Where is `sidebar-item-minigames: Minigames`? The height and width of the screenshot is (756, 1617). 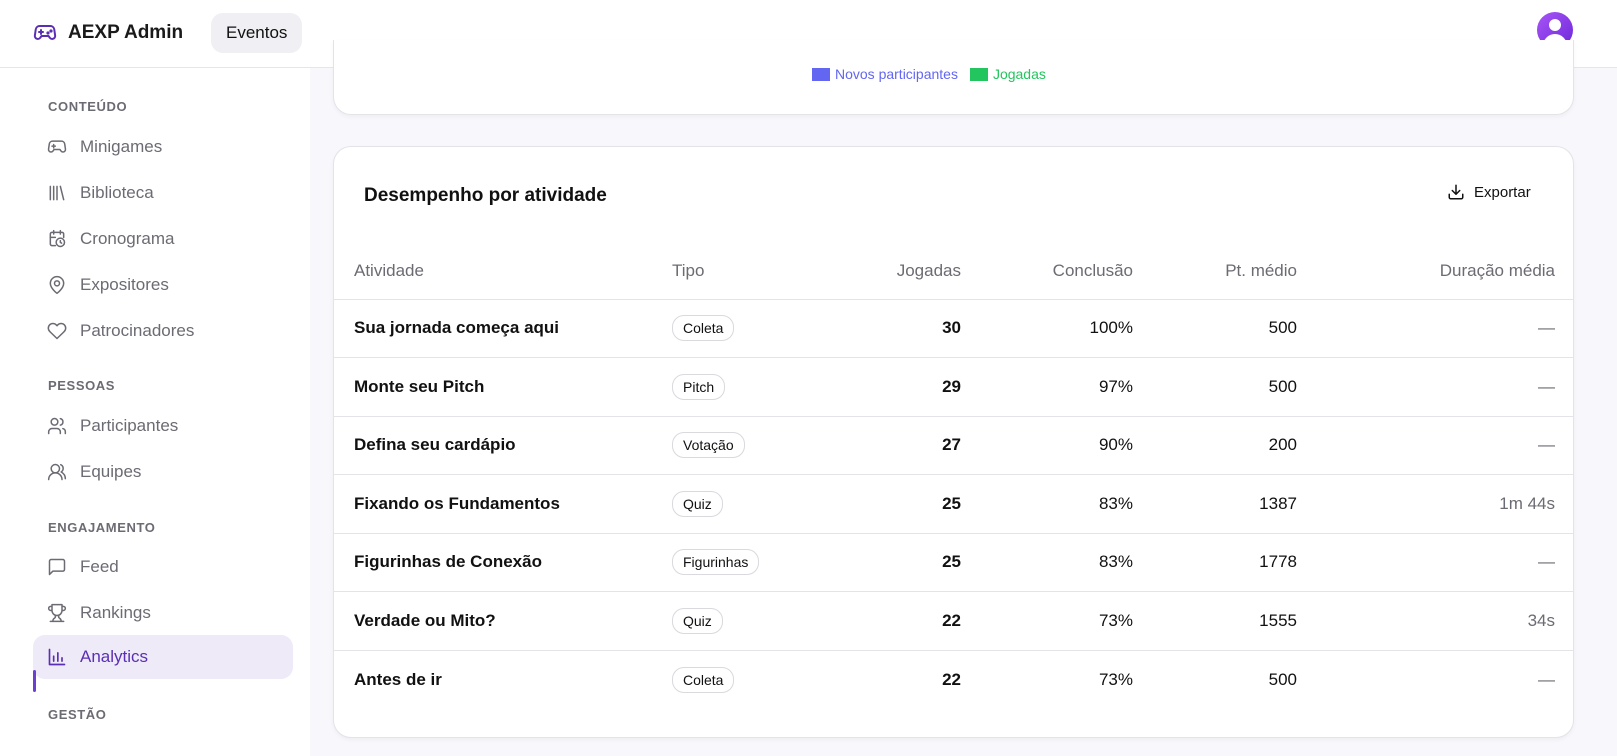
sidebar-item-minigames: Minigames is located at coordinates (163, 147).